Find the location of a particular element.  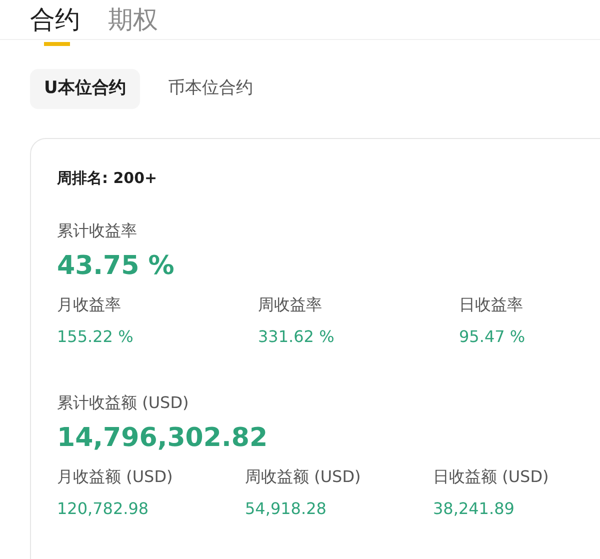

stat-label: 月收益率 is located at coordinates (89, 305).